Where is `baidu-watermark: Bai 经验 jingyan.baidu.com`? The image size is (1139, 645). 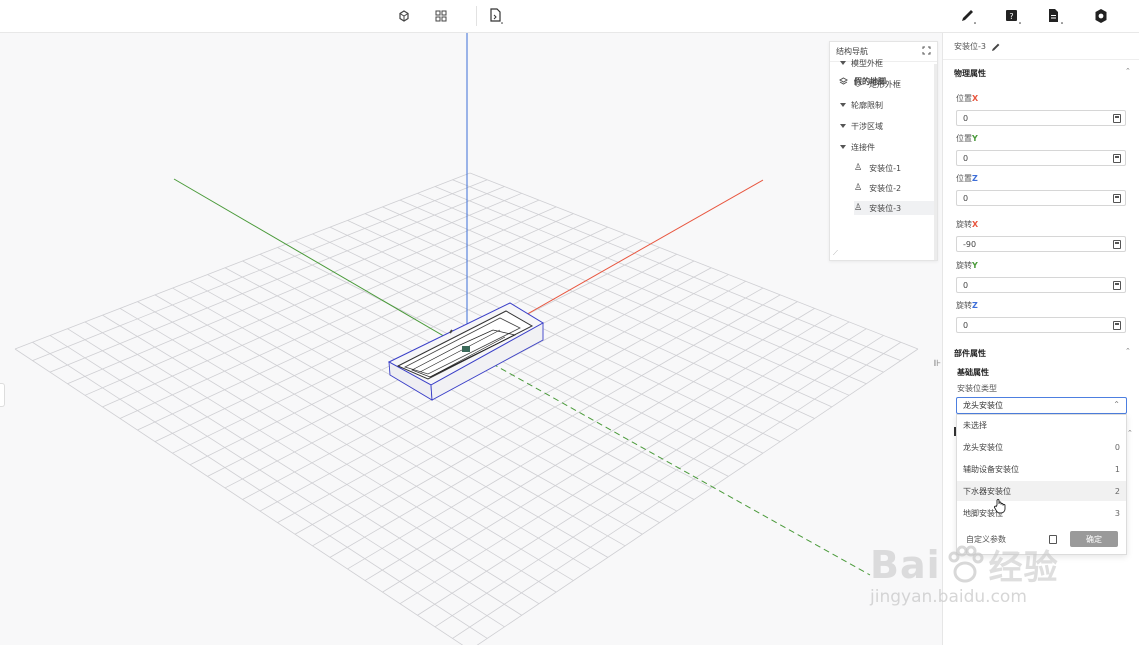
baidu-watermark: Bai 经验 jingyan.baidu.com is located at coordinates (975, 580).